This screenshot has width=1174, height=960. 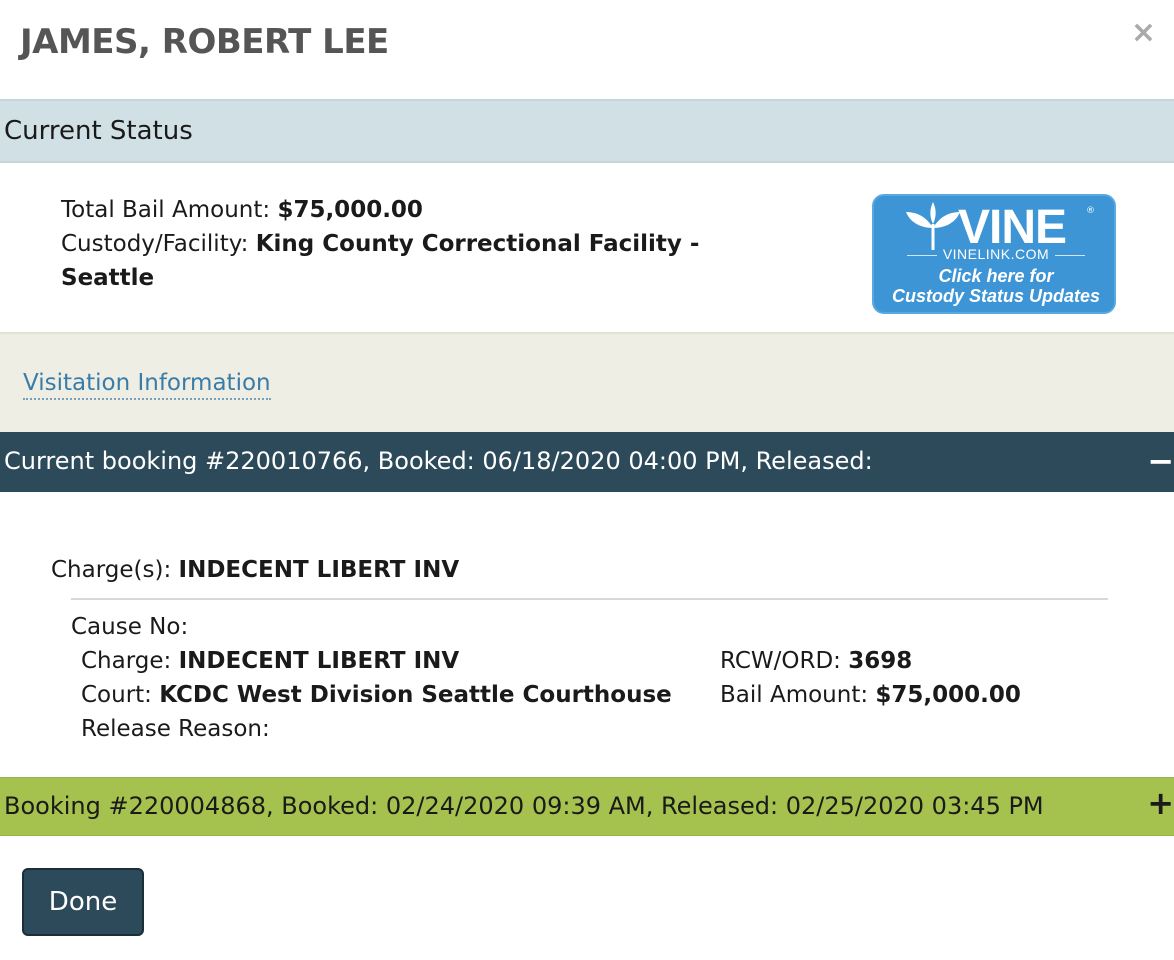 What do you see at coordinates (794, 695) in the screenshot?
I see `bail-amount-label: Bail Amount:` at bounding box center [794, 695].